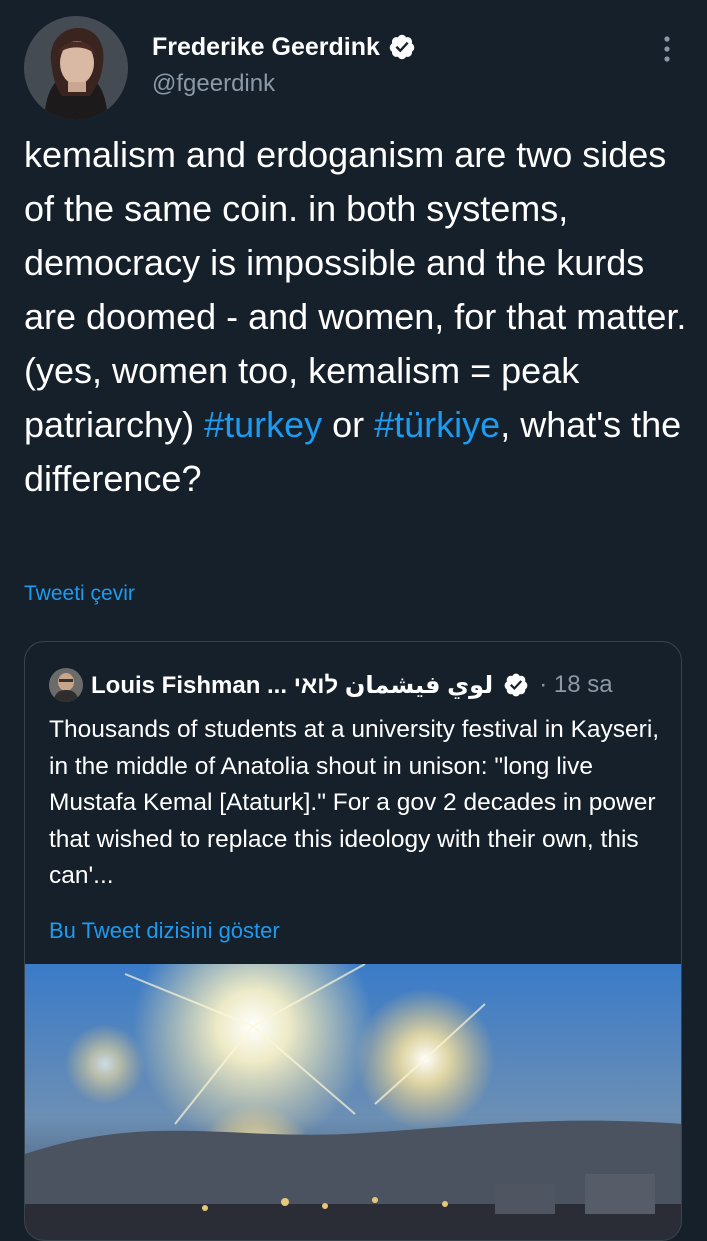 This screenshot has height=1241, width=707. Describe the element at coordinates (292, 685) in the screenshot. I see `quoted-author-name: Louis Fishman ... لوي فيشمان לואי` at that location.